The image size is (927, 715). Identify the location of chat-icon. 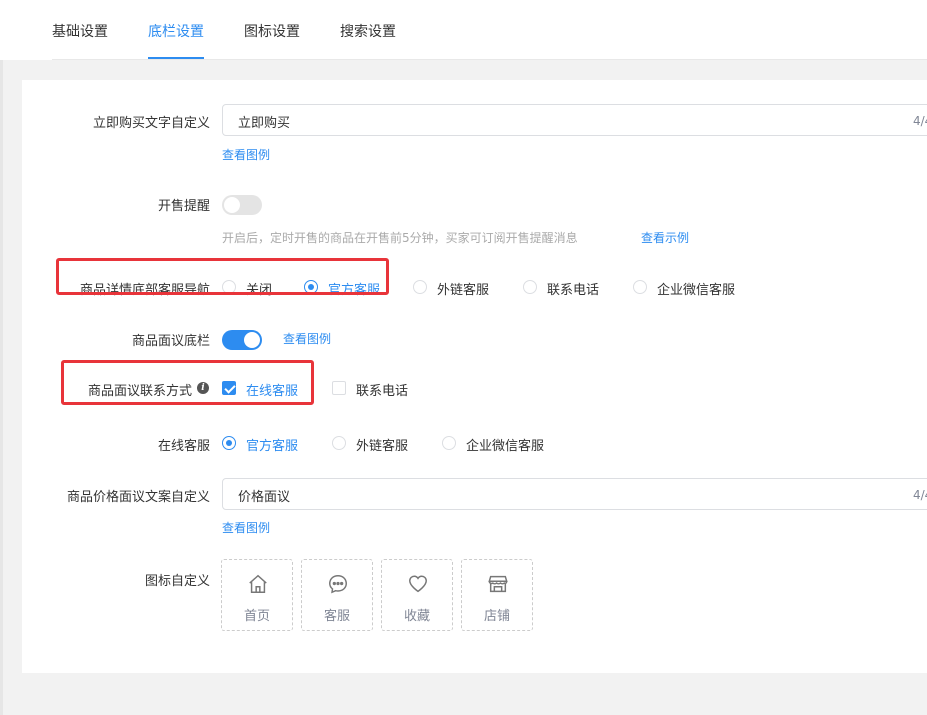
(338, 584).